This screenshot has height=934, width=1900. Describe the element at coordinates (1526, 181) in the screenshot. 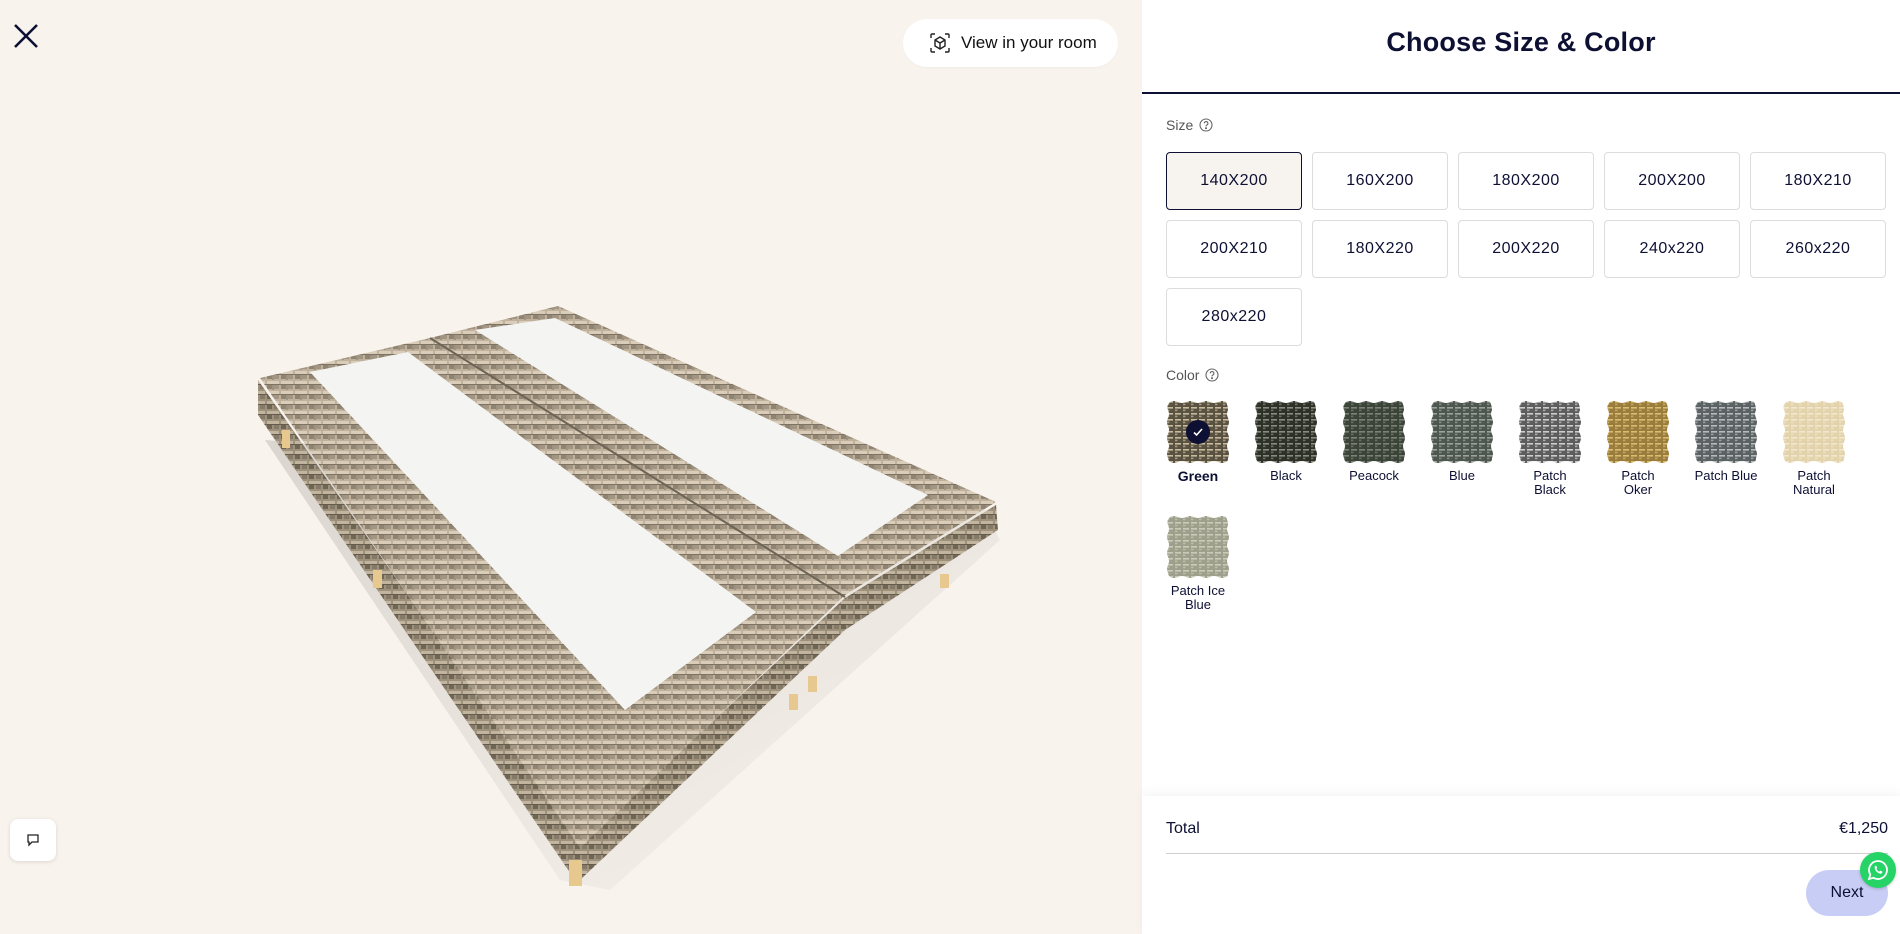

I see `size-option-180x200: 180X200` at that location.